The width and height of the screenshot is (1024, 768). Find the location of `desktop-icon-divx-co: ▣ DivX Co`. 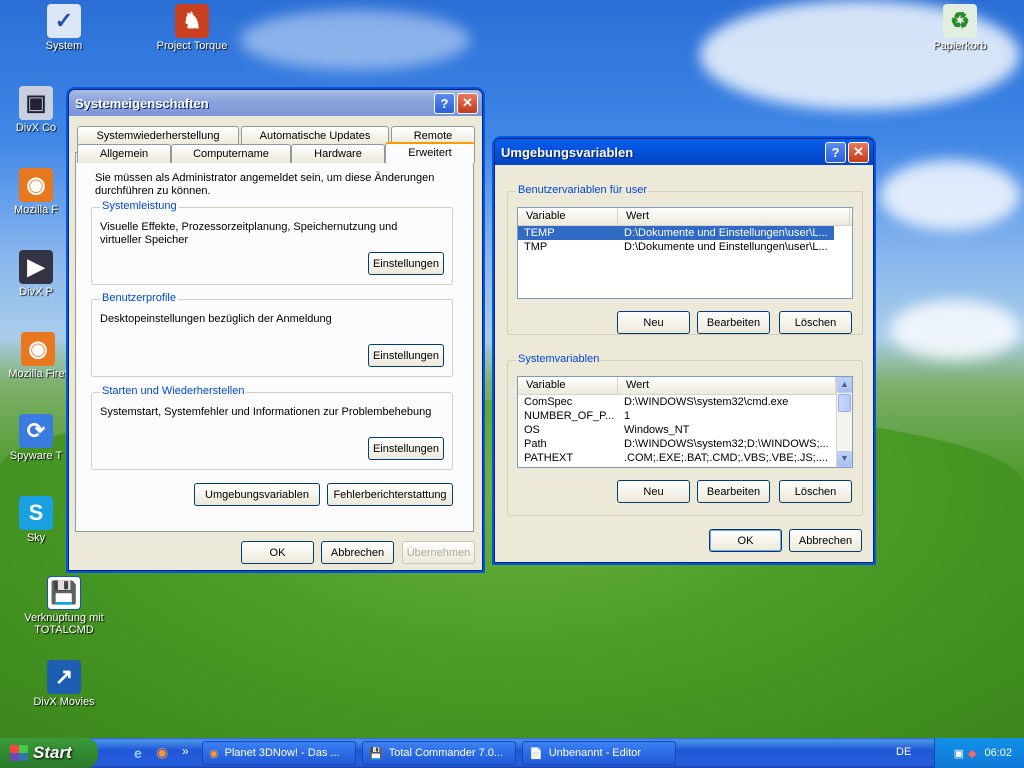

desktop-icon-divx-co: ▣ DivX Co is located at coordinates (36, 110).